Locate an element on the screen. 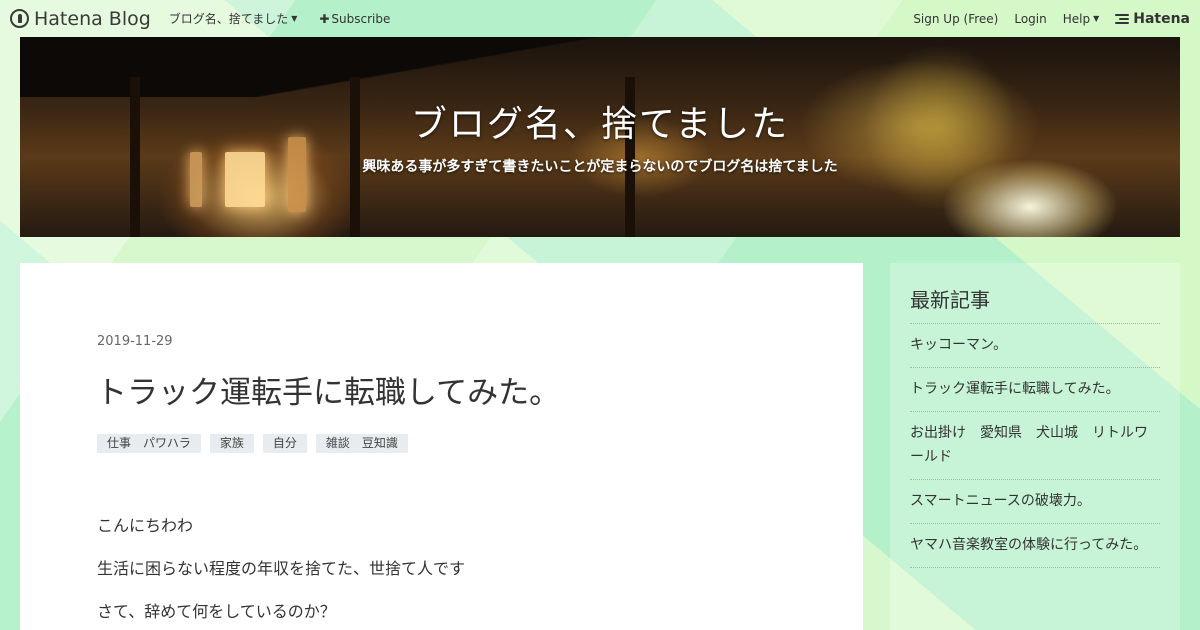 This screenshot has height=630, width=1200. category-tag: 仕事 パワハラ is located at coordinates (149, 443).